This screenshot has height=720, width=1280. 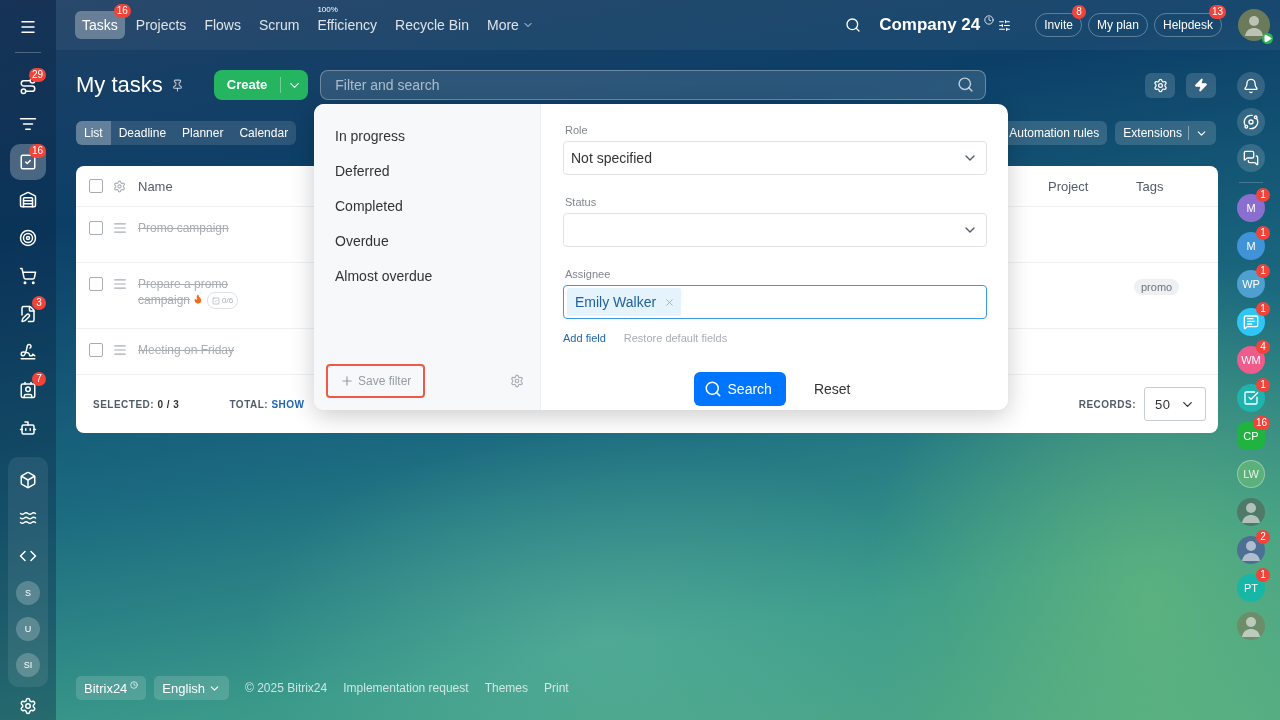 What do you see at coordinates (37, 75) in the screenshot?
I see `counter-badge: 29` at bounding box center [37, 75].